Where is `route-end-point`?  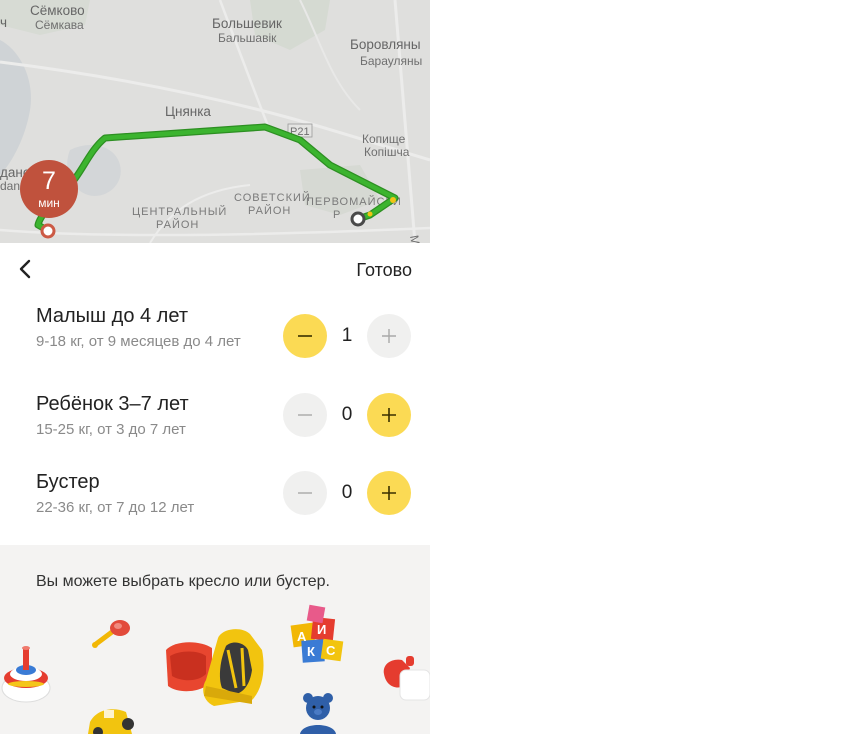 route-end-point is located at coordinates (358, 219).